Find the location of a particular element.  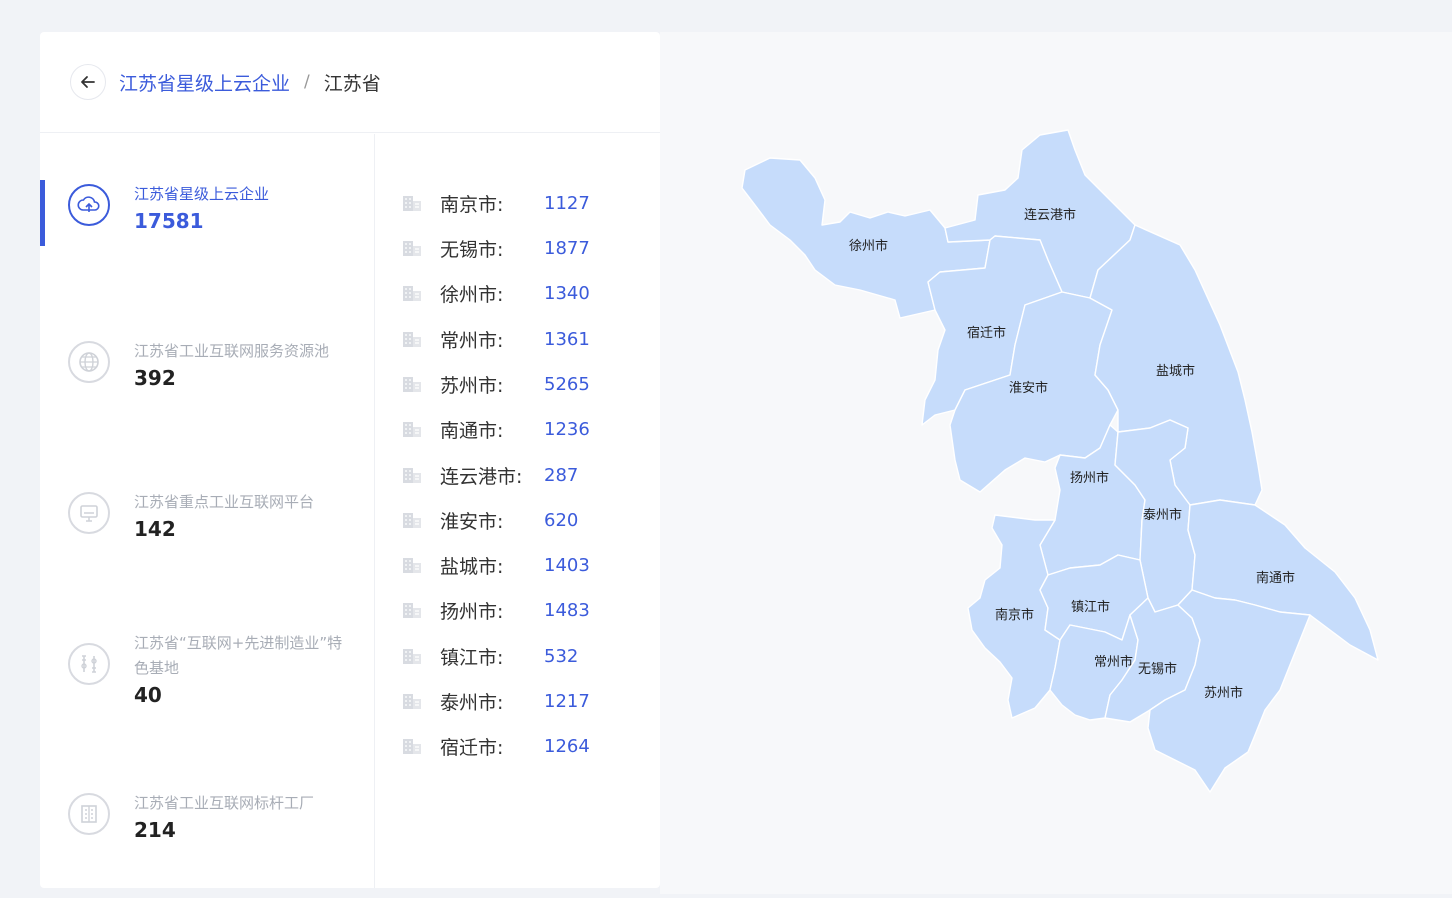

city-name: 无锡市: is located at coordinates (472, 249).